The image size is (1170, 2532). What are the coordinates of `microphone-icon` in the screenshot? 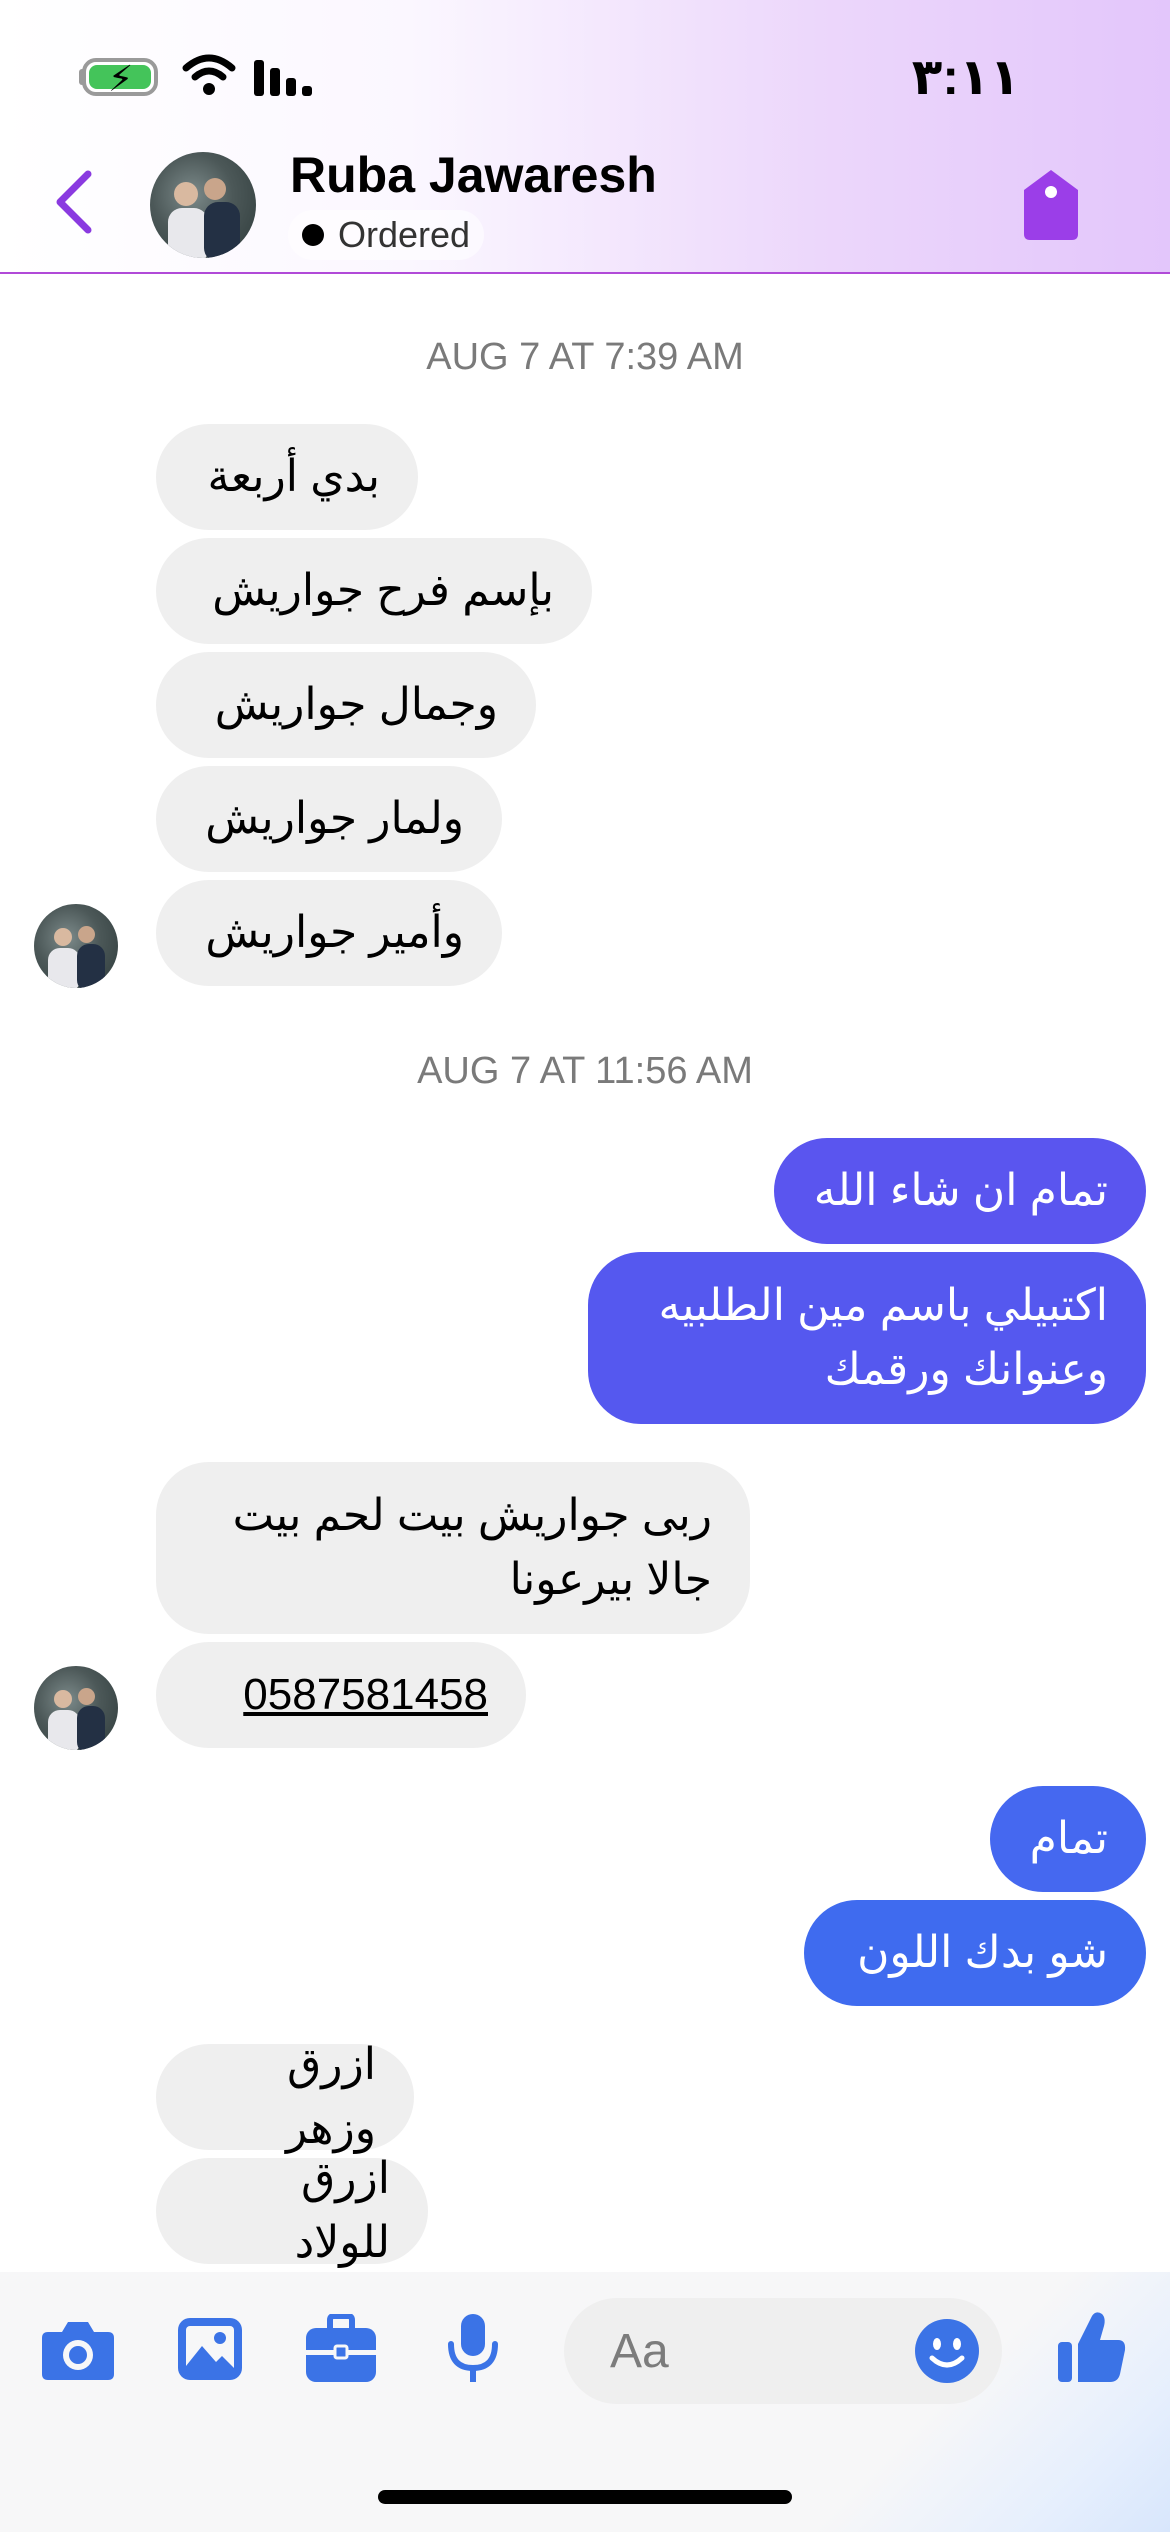 It's located at (473, 2349).